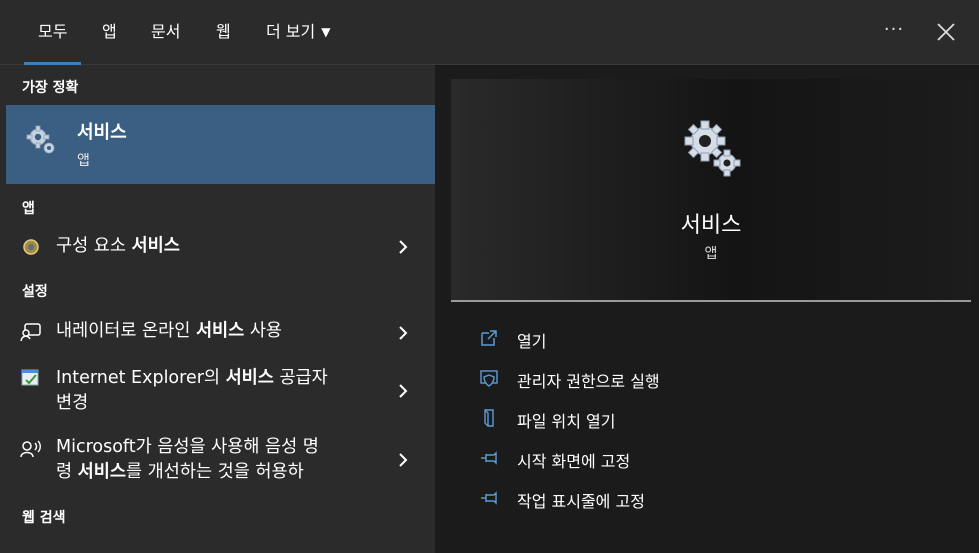  Describe the element at coordinates (581, 501) in the screenshot. I see `action-label: 작업 표시줄에 고정` at that location.